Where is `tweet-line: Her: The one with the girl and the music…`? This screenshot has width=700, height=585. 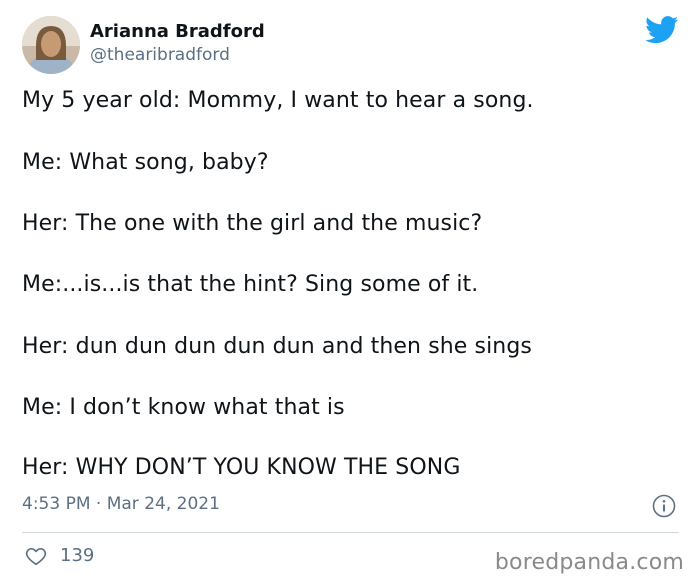
tweet-line: Her: The one with the girl and the music… is located at coordinates (252, 223).